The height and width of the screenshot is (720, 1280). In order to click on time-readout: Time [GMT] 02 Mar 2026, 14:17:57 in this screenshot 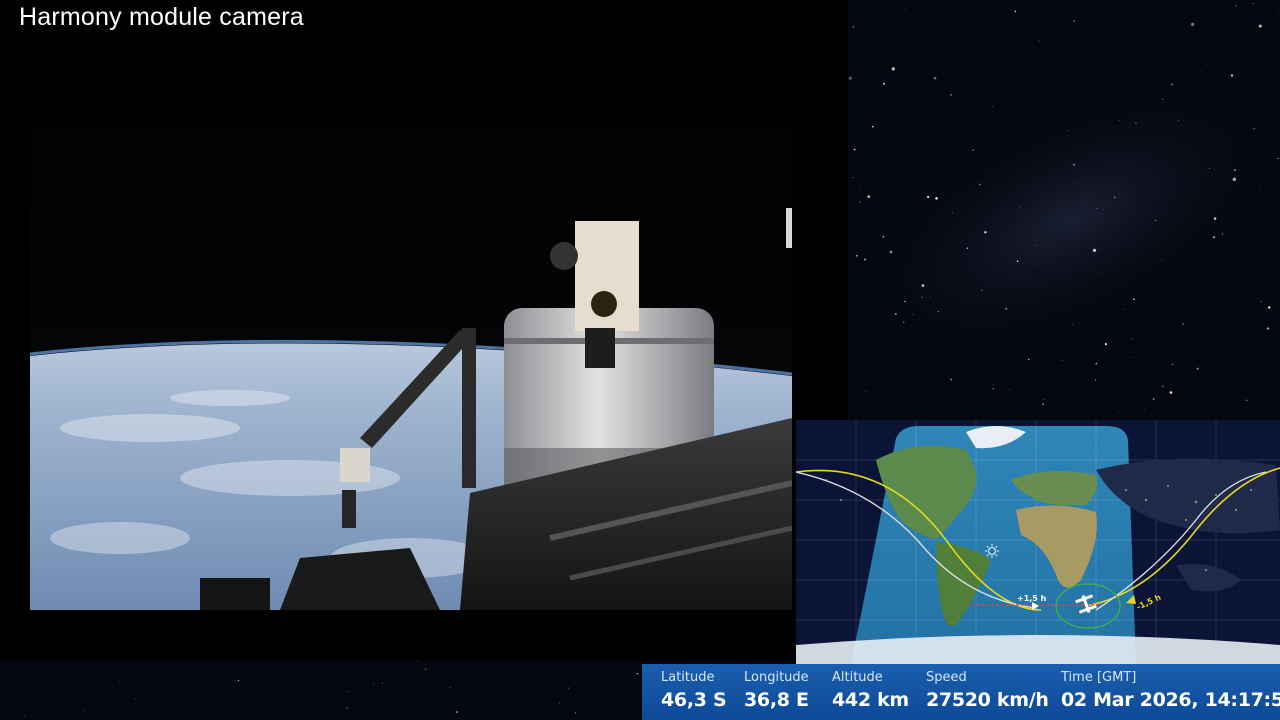, I will do `click(1170, 692)`.